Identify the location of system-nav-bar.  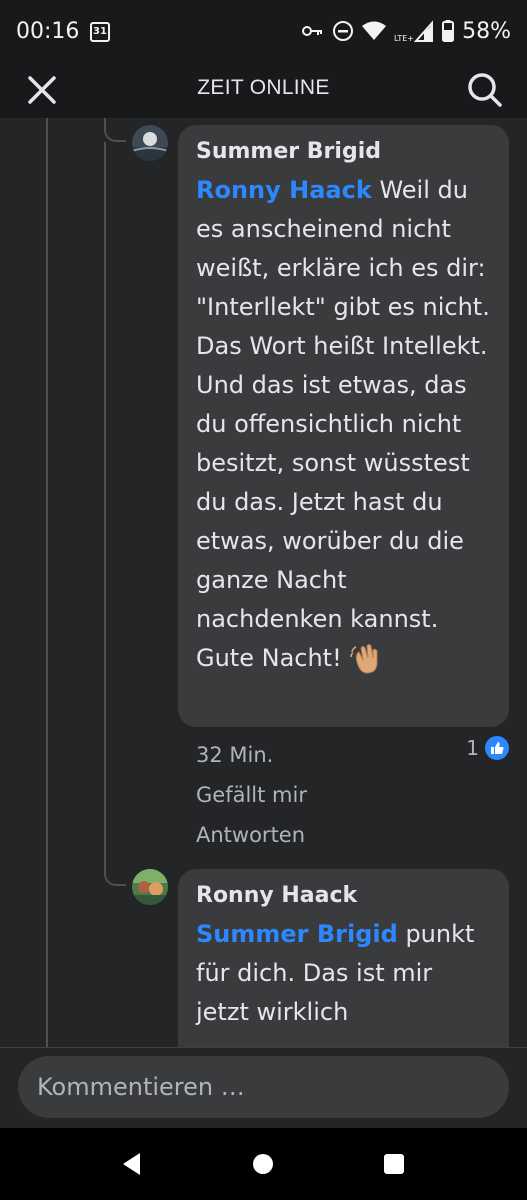
(263, 1164).